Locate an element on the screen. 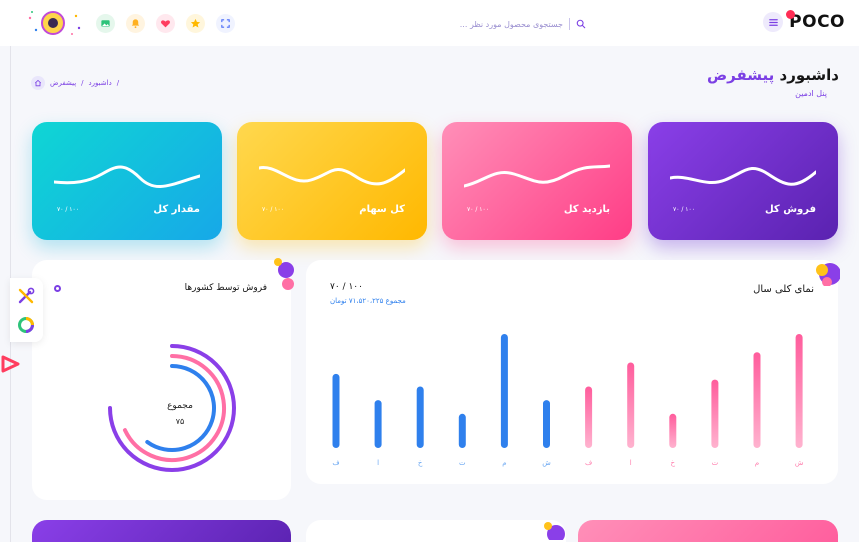  search-icon is located at coordinates (581, 24).